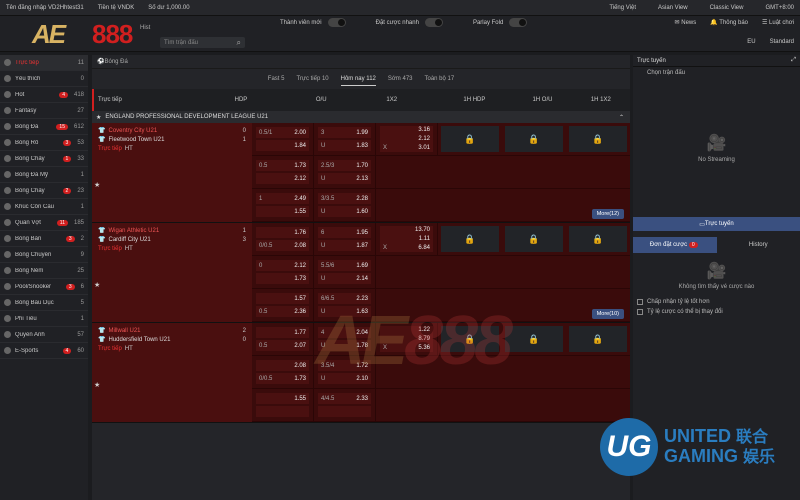  I want to click on odds-button: U 1.60, so click(344, 211).